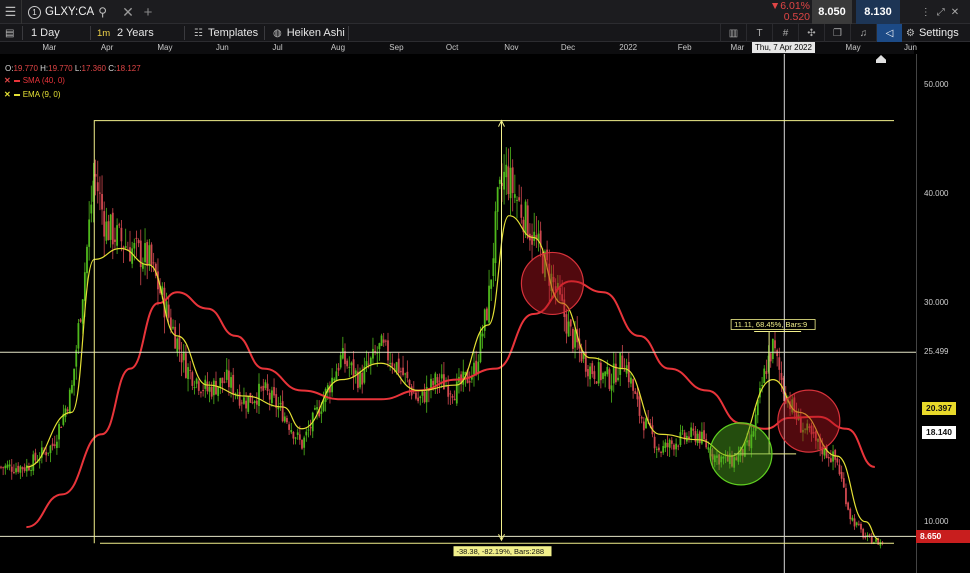 This screenshot has width=970, height=573. Describe the element at coordinates (889, 33) in the screenshot. I see `pointer-icon: ◁` at that location.